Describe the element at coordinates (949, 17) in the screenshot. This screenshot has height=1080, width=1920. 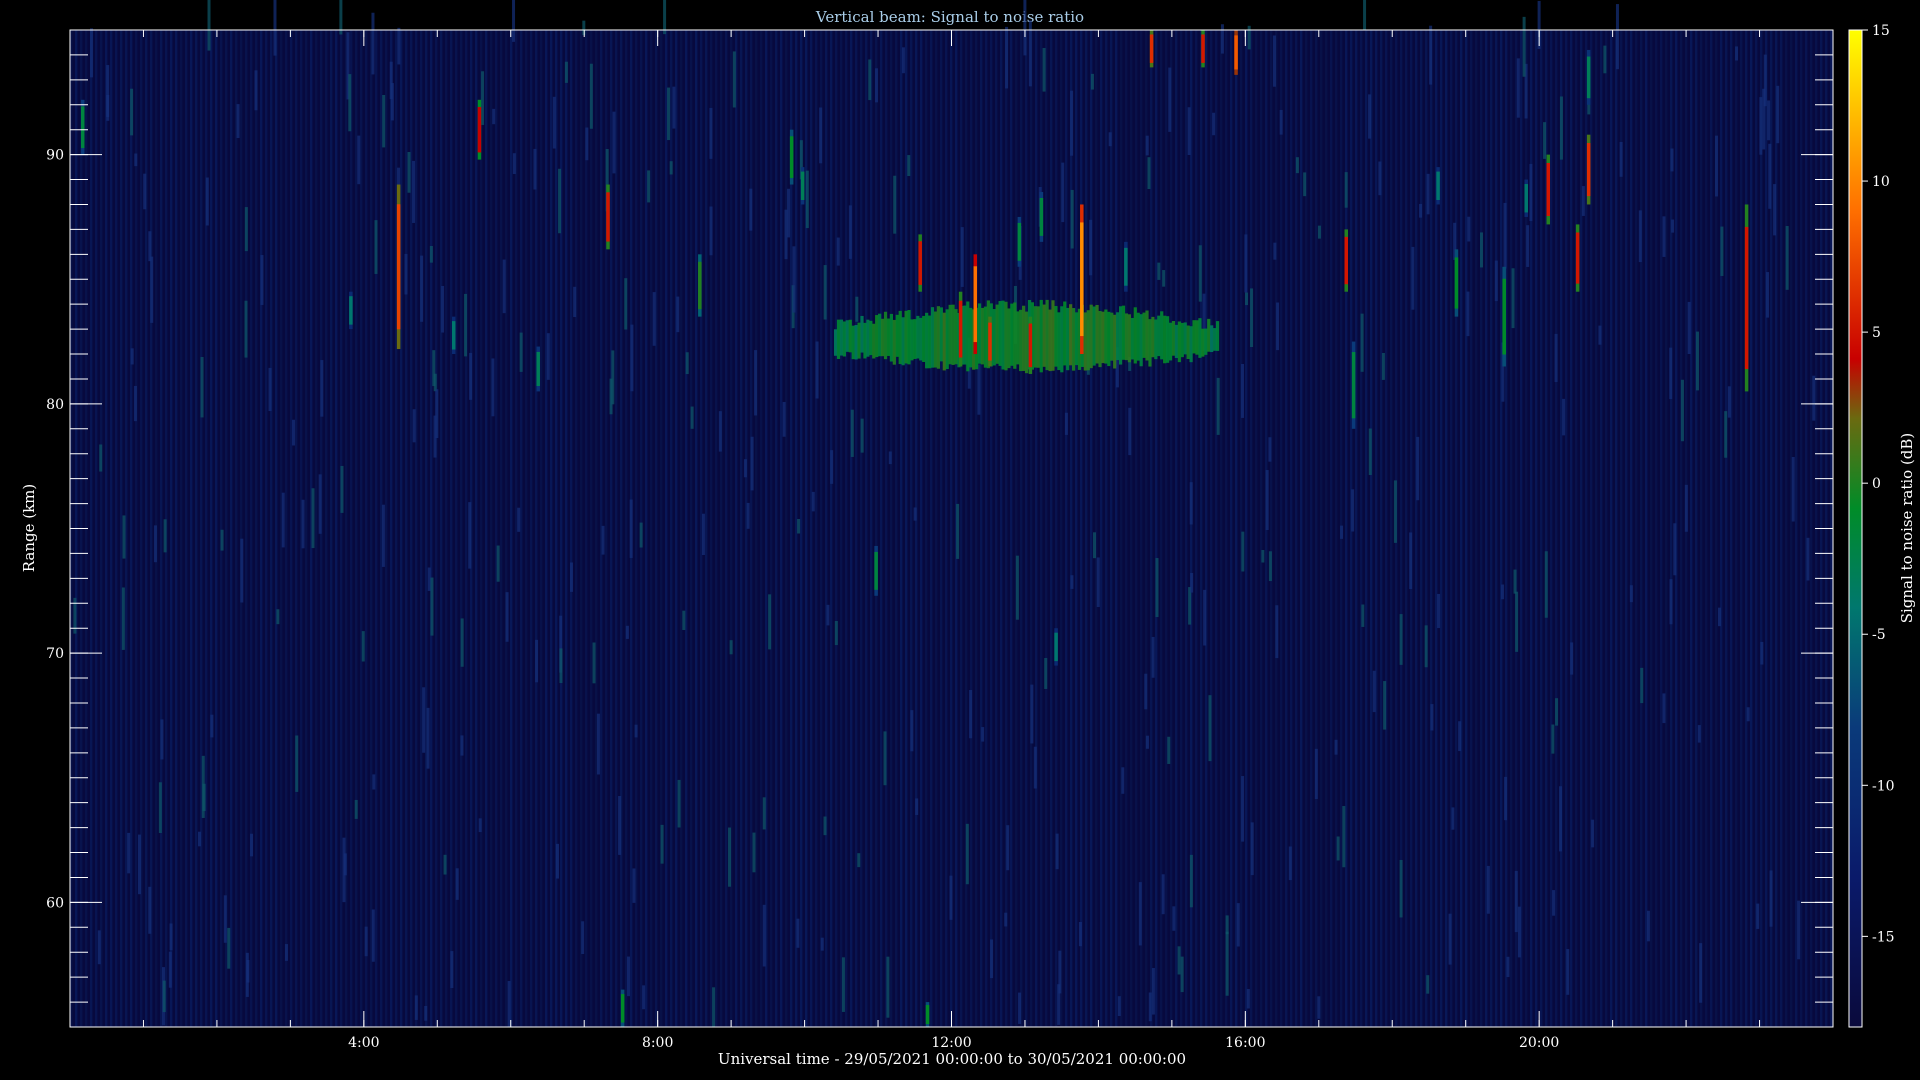
I see `chart-title: Vertical beam: Signal to noise ratio` at that location.